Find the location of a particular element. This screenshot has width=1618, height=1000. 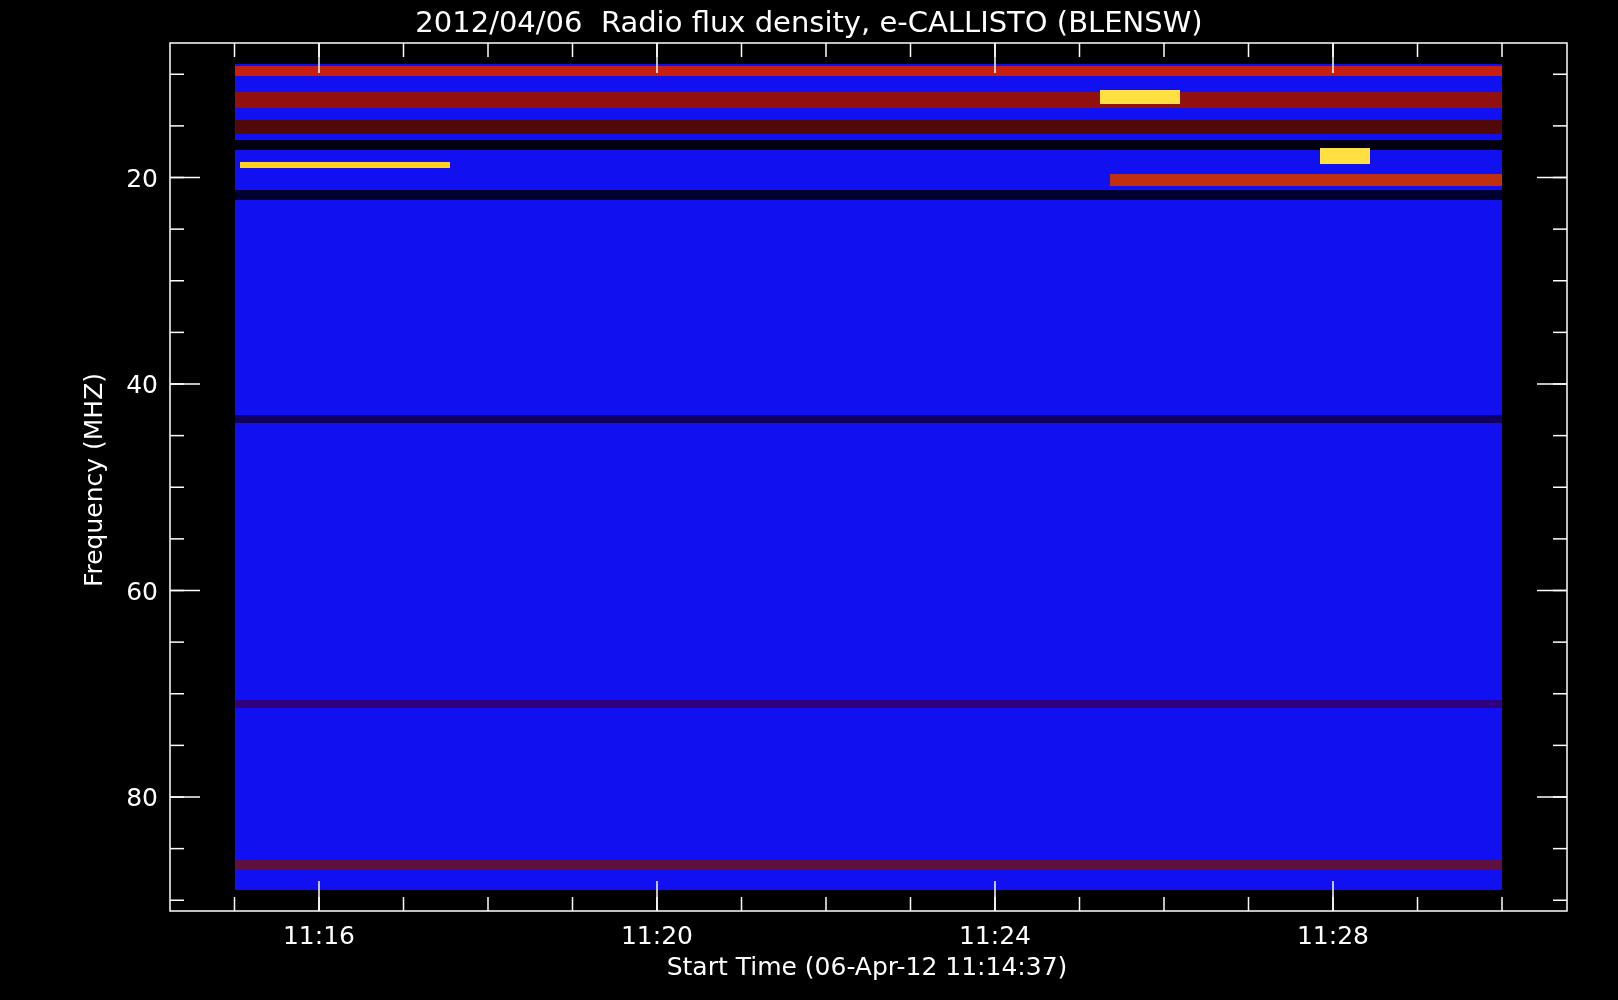

tick-label: 11:28 is located at coordinates (1333, 935).